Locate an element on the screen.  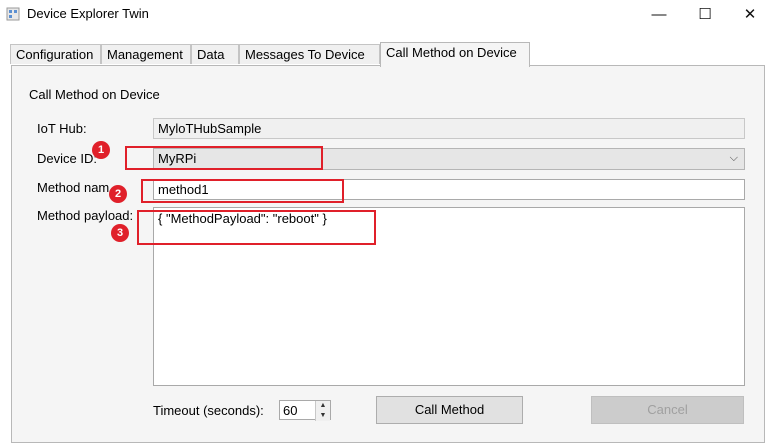
tab-call-method-on-device: Call Method on Device is located at coordinates (455, 54).